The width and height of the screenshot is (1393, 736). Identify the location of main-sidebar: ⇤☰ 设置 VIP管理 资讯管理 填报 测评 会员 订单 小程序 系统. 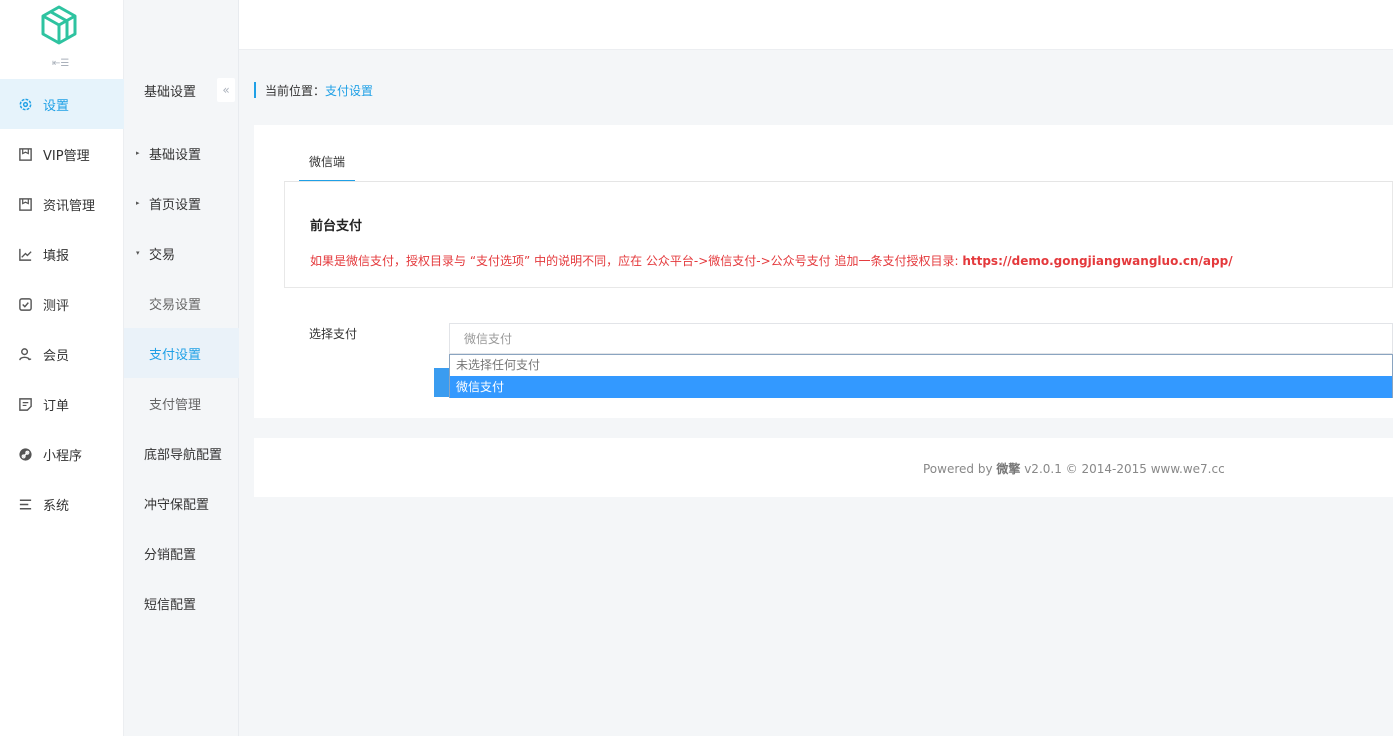
(62, 368).